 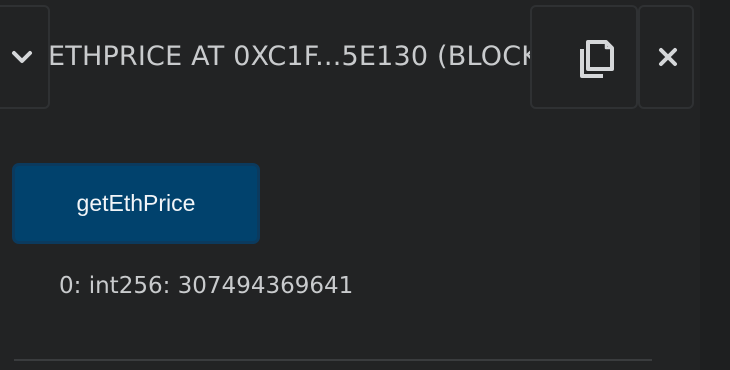 I want to click on instance-toggle-button, so click(x=25, y=57).